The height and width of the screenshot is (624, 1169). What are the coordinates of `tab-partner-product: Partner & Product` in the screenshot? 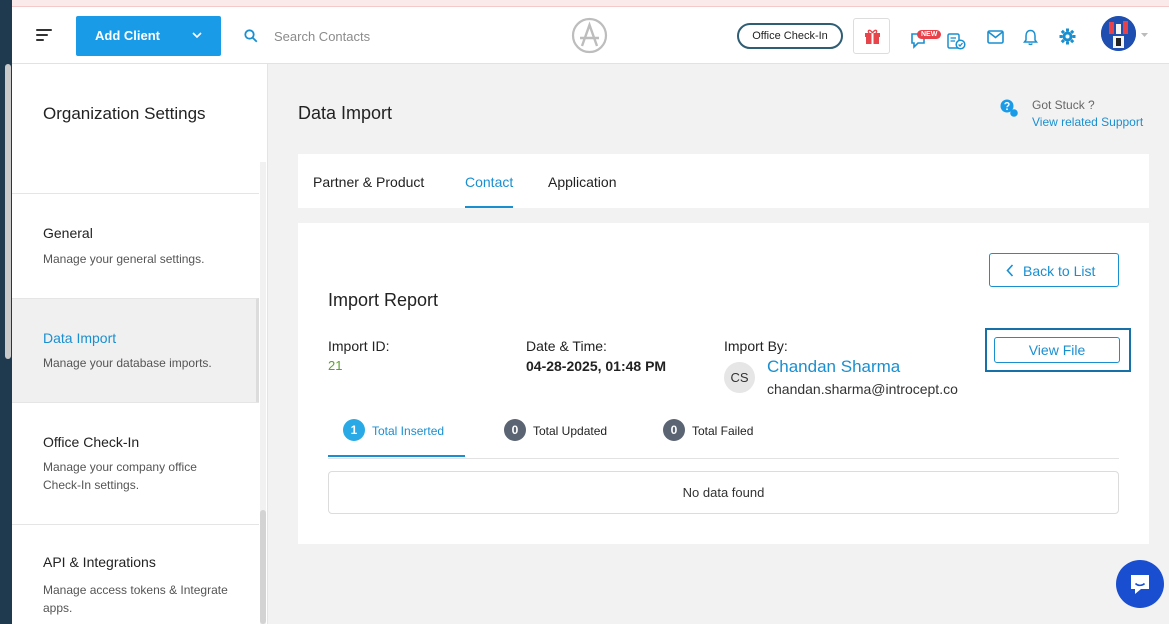 It's located at (368, 191).